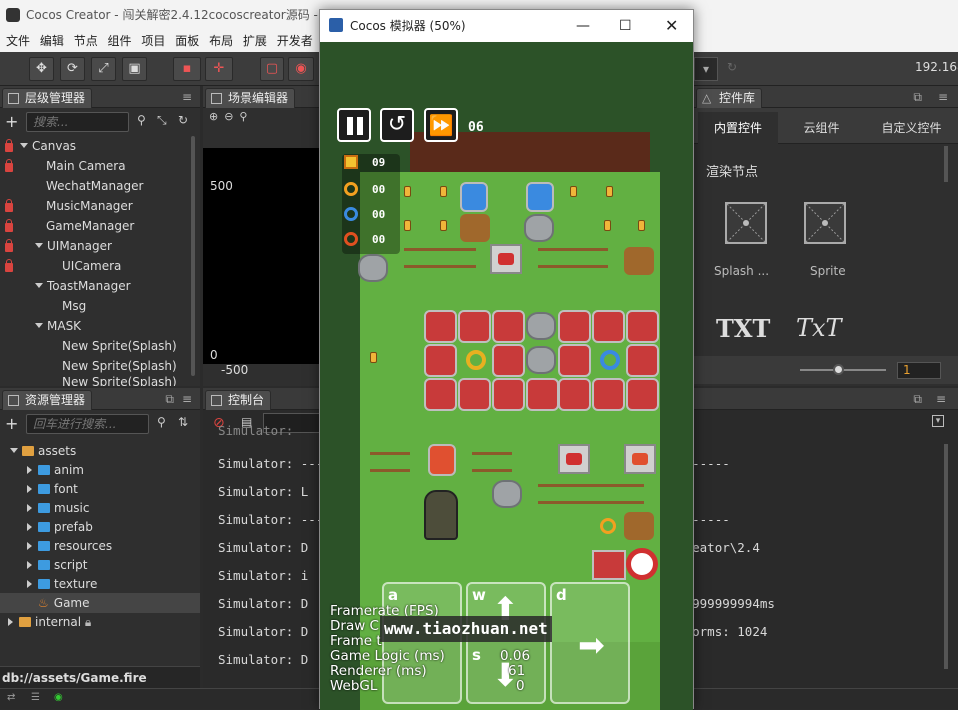 The height and width of the screenshot is (710, 958). Describe the element at coordinates (11, 121) in the screenshot. I see `add-node-icon: +` at that location.